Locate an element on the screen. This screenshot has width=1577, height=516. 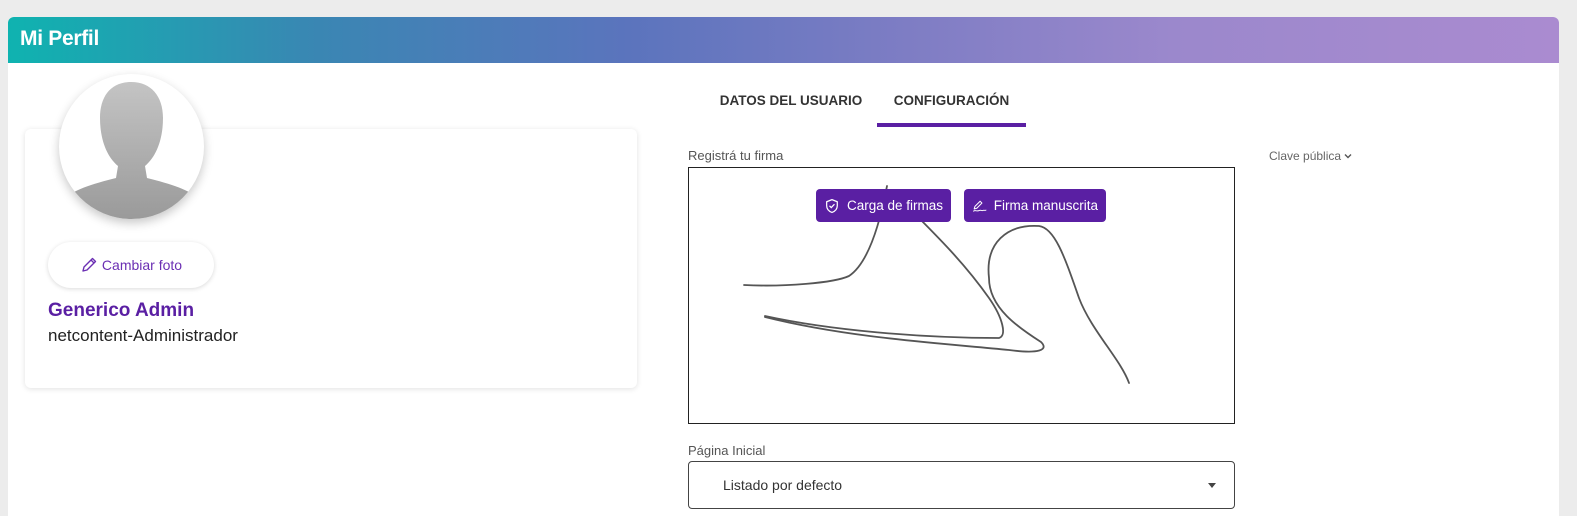
home-page-selected-value: Listado por defecto is located at coordinates (783, 485).